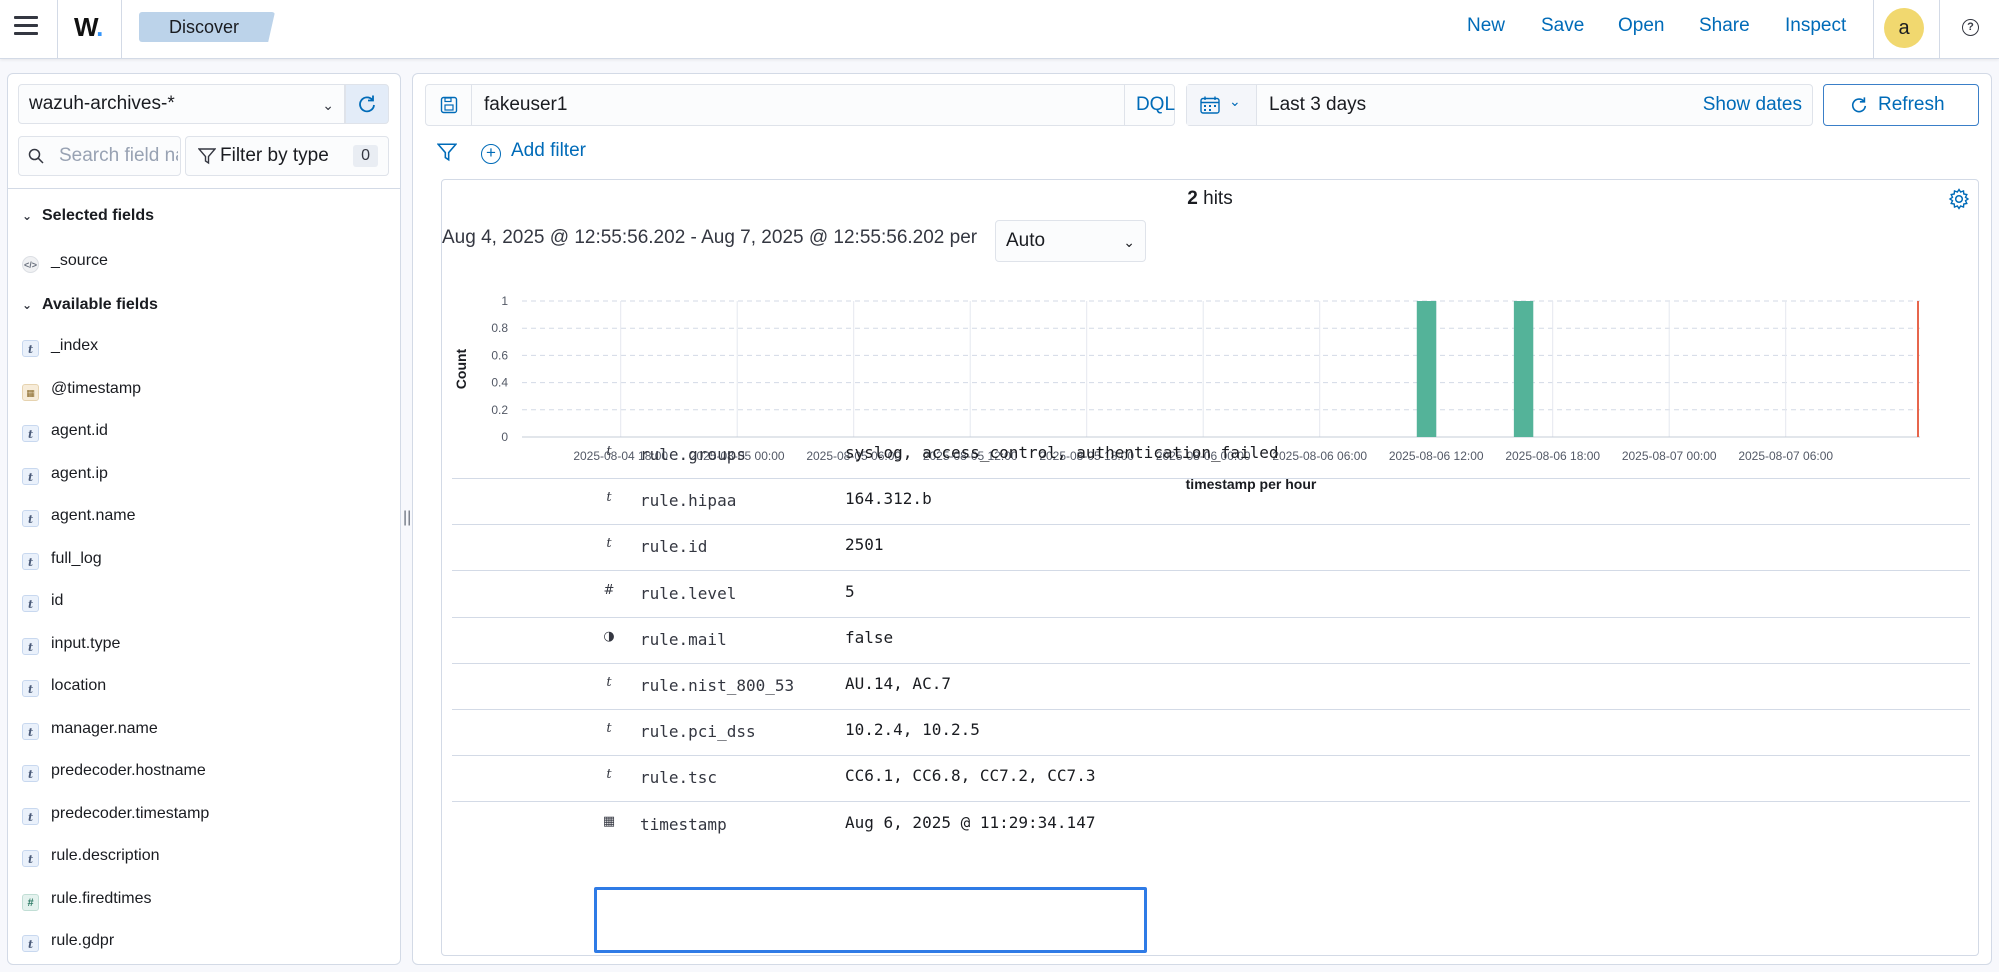 The height and width of the screenshot is (972, 1999). What do you see at coordinates (1562, 26) in the screenshot?
I see `save-button: Save` at bounding box center [1562, 26].